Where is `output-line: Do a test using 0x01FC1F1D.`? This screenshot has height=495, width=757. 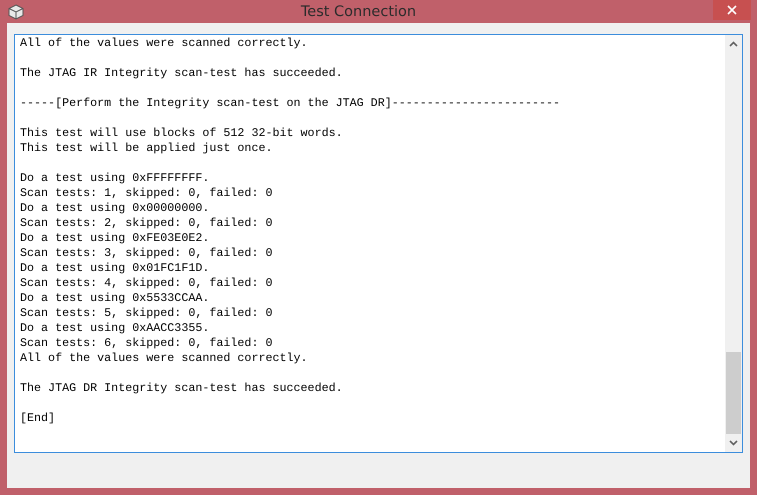 output-line: Do a test using 0x01FC1F1D. is located at coordinates (115, 268).